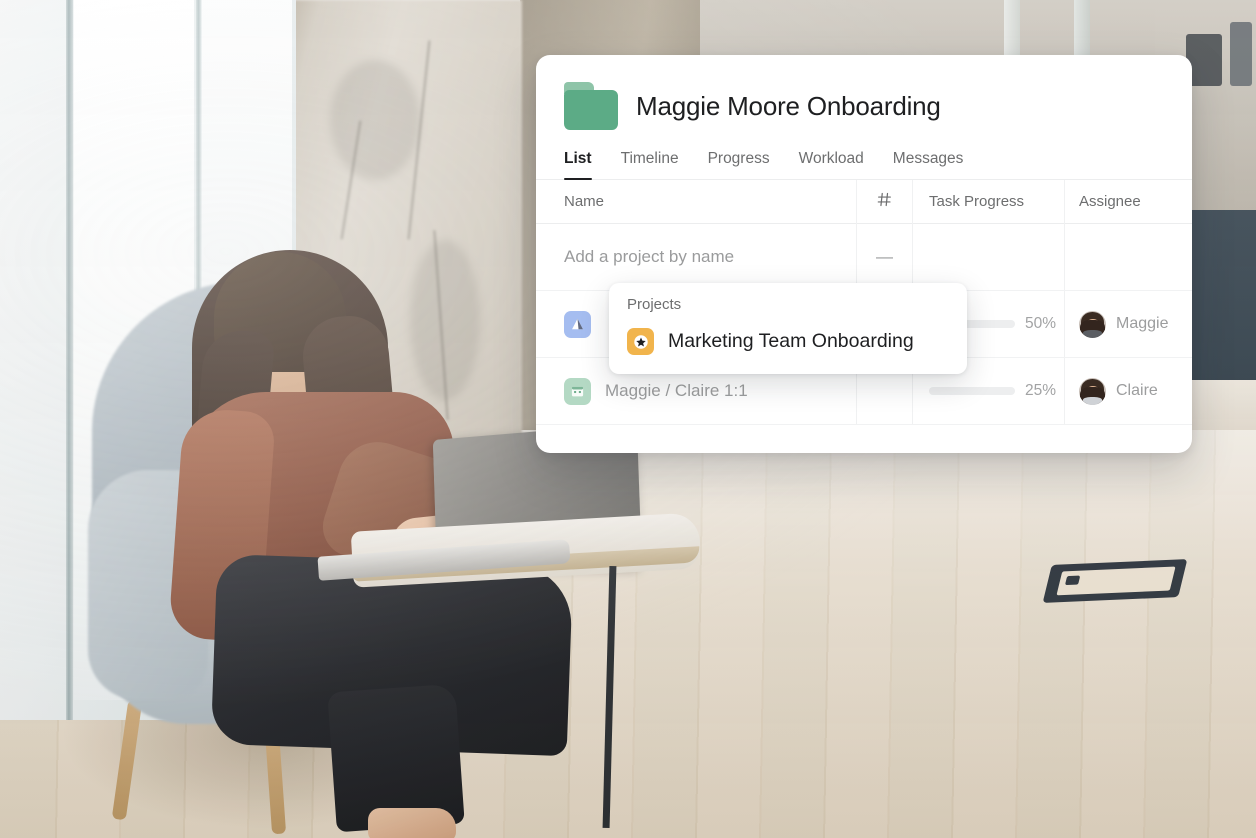 The width and height of the screenshot is (1256, 838). I want to click on column-header-task-progress-label: Task Progress, so click(977, 201).